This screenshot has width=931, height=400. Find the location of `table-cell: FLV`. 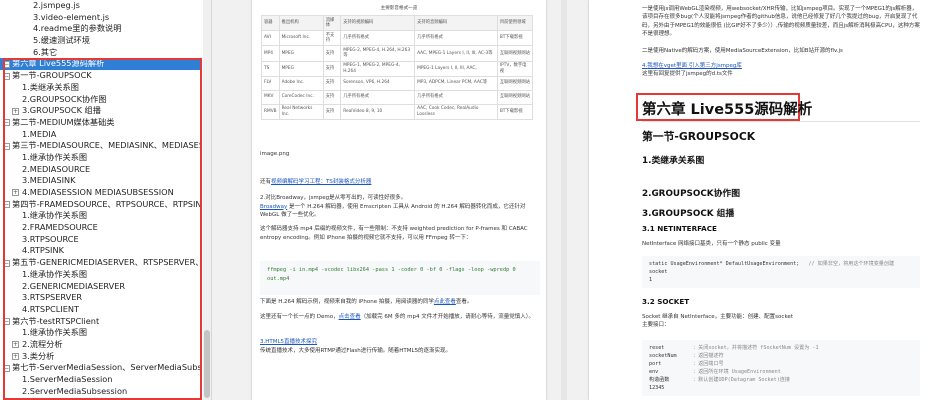

table-cell: FLV is located at coordinates (270, 83).